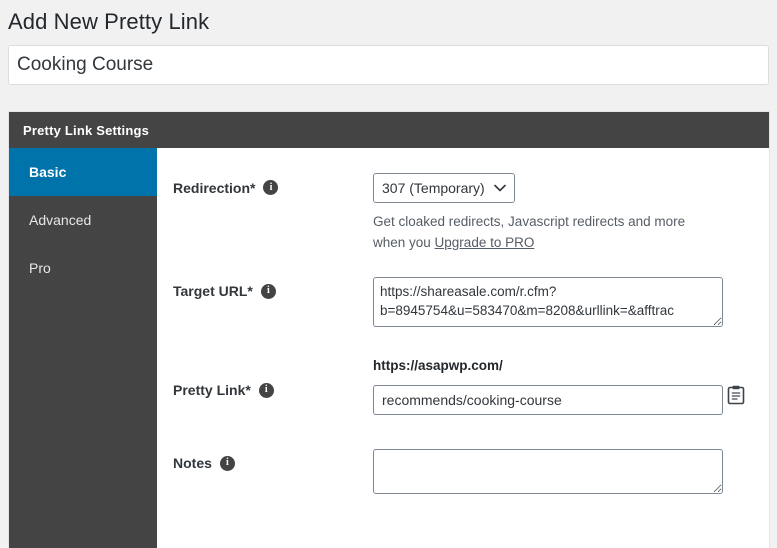 The image size is (777, 548). I want to click on tab-pro: Pro, so click(83, 268).